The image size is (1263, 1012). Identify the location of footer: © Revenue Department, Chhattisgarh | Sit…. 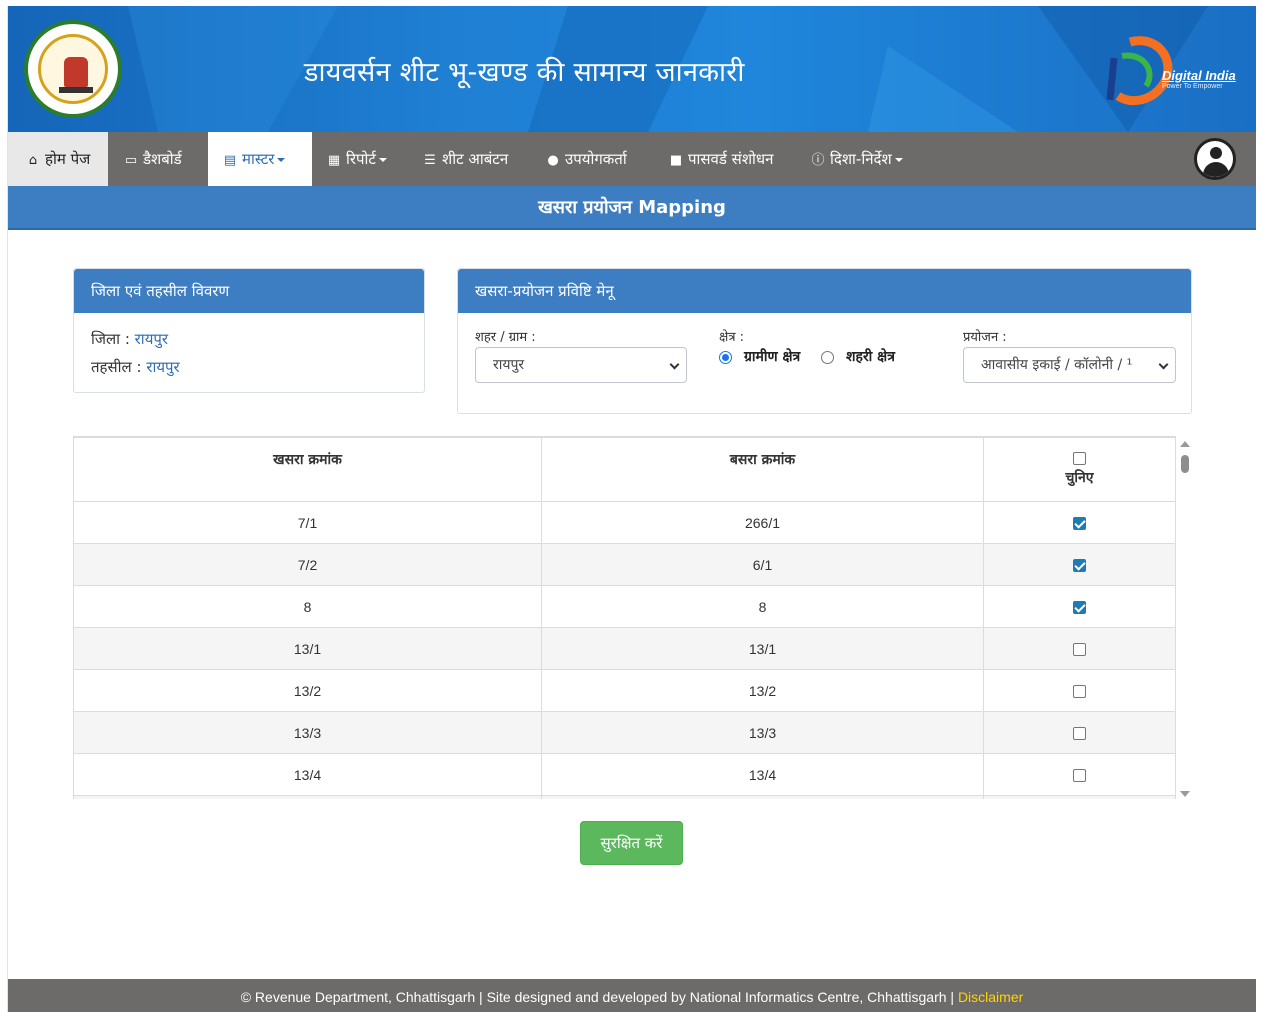
(632, 995).